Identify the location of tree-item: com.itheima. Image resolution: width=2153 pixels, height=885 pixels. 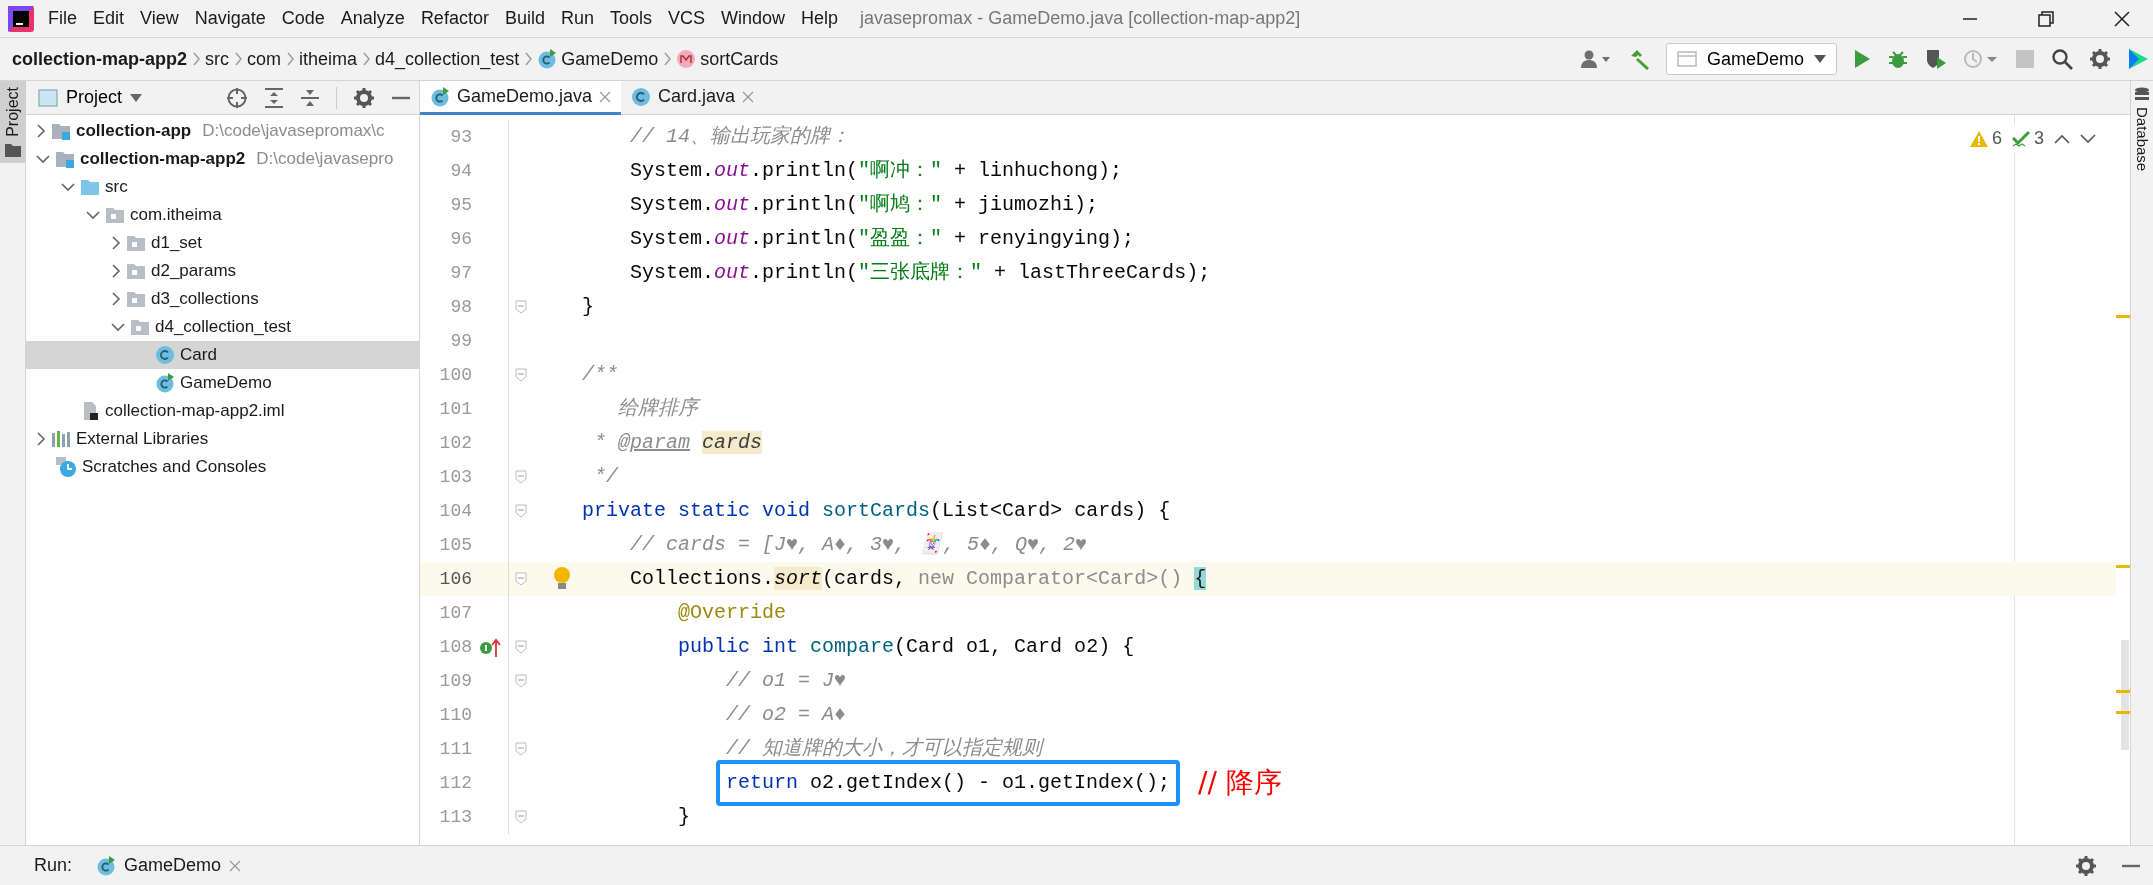
(222, 215).